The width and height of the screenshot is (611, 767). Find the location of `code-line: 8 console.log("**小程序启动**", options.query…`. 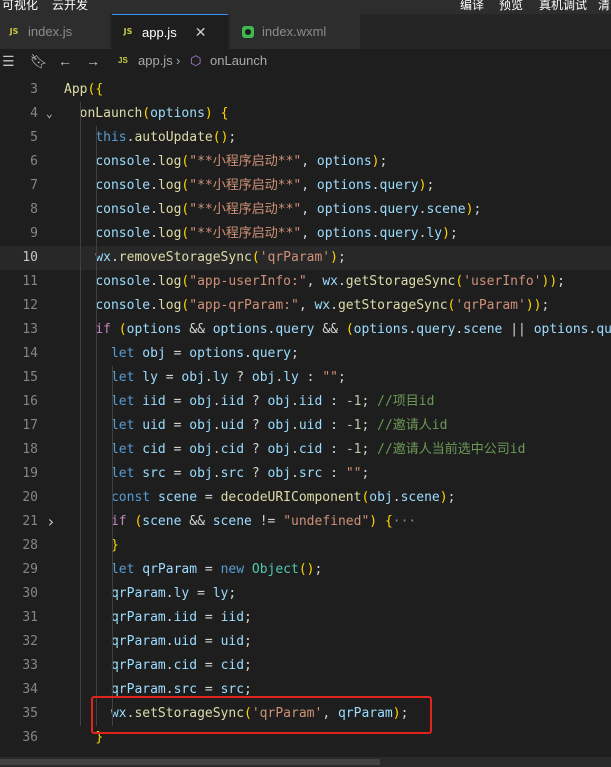

code-line: 8 console.log("**小程序启动**", options.query… is located at coordinates (305, 210).